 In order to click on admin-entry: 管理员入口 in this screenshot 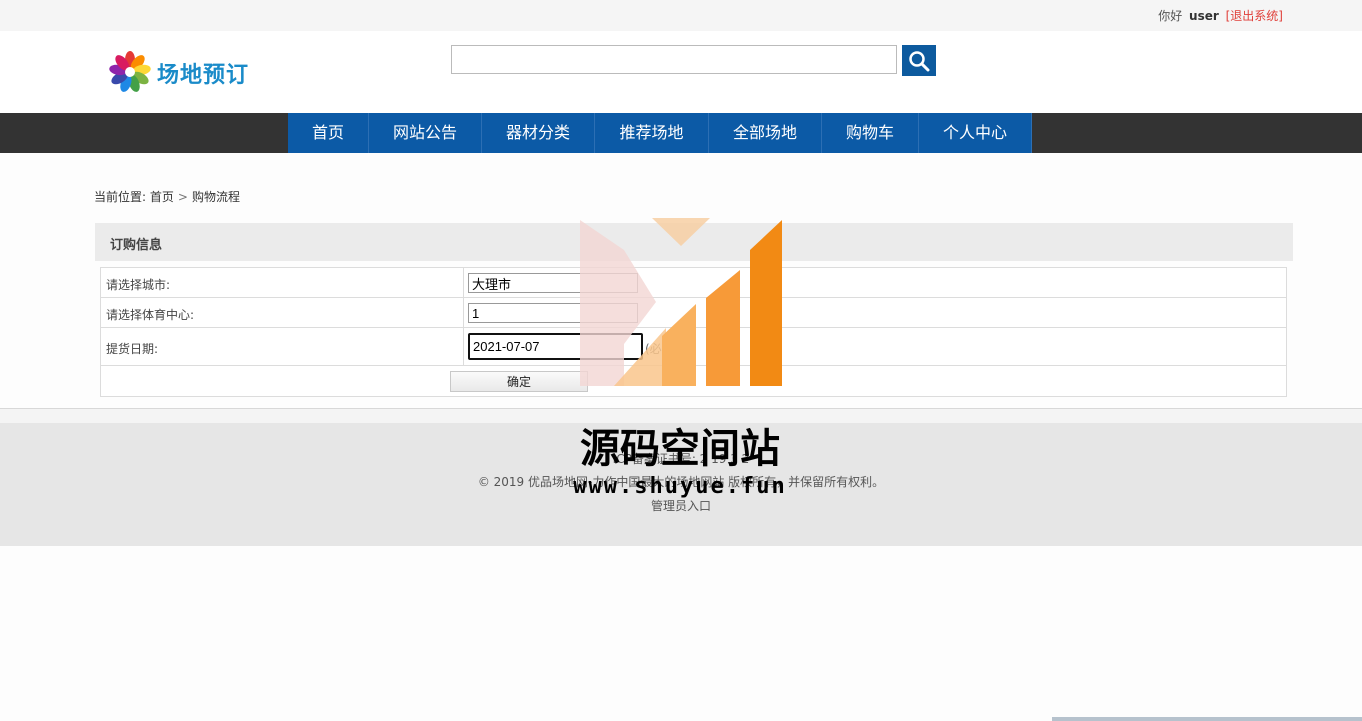, I will do `click(681, 505)`.